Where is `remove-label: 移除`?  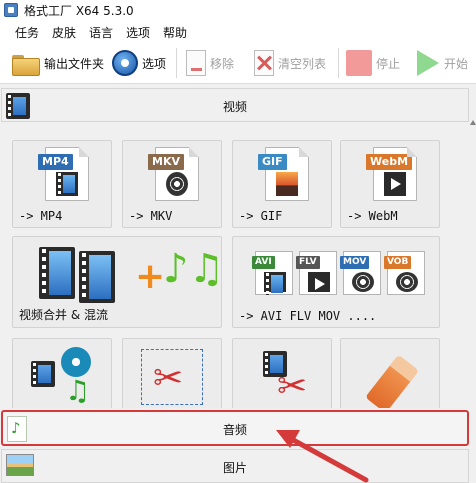
remove-label: 移除 is located at coordinates (222, 63).